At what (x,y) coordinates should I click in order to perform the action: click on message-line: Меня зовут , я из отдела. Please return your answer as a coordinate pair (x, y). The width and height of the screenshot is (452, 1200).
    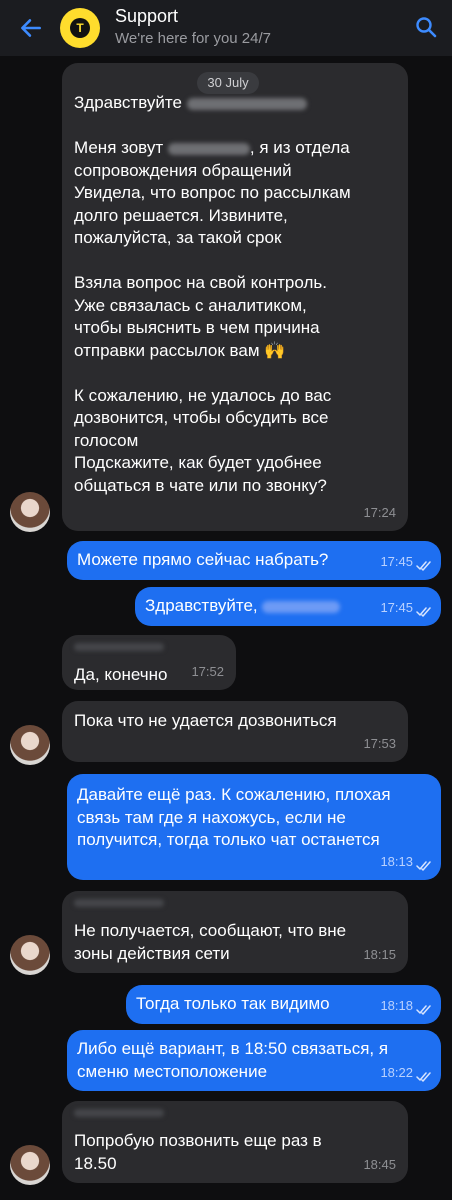
    Looking at the image, I should click on (212, 147).